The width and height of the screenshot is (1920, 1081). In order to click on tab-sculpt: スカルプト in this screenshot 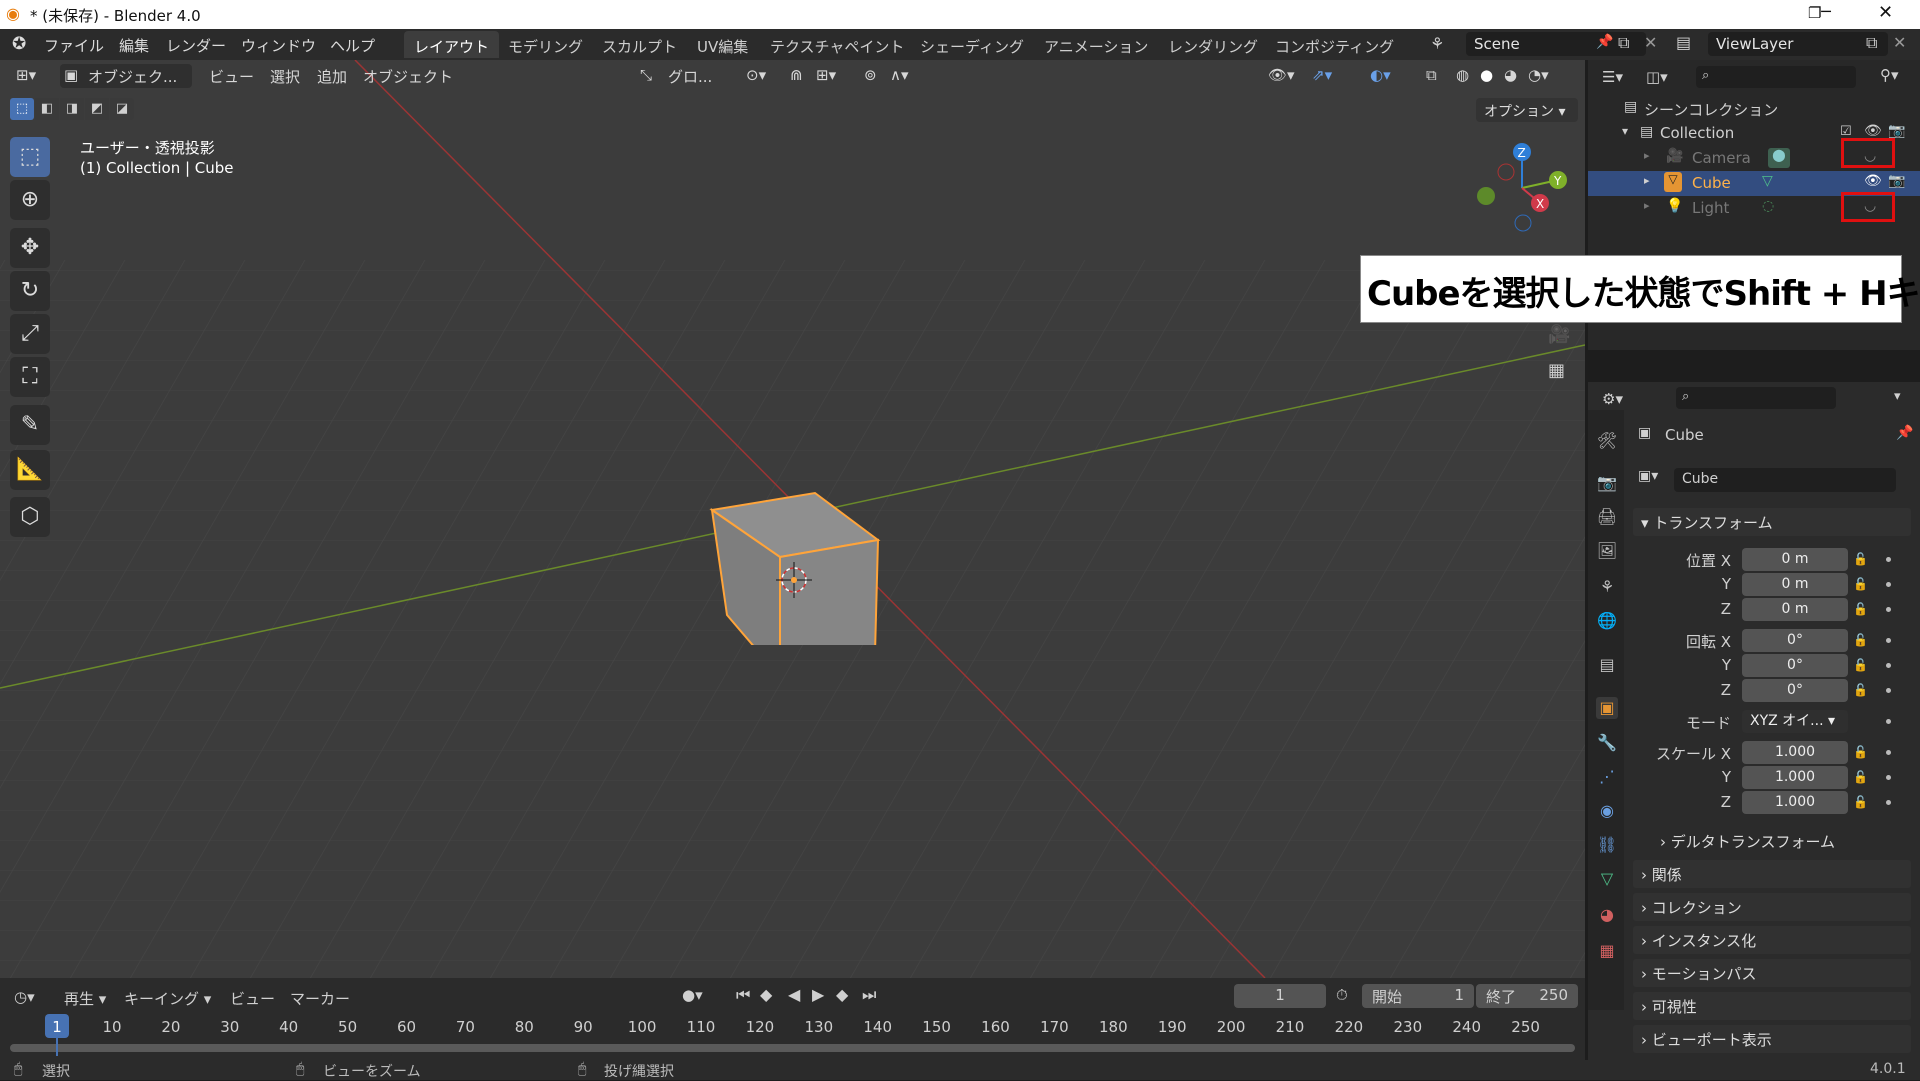, I will do `click(639, 44)`.